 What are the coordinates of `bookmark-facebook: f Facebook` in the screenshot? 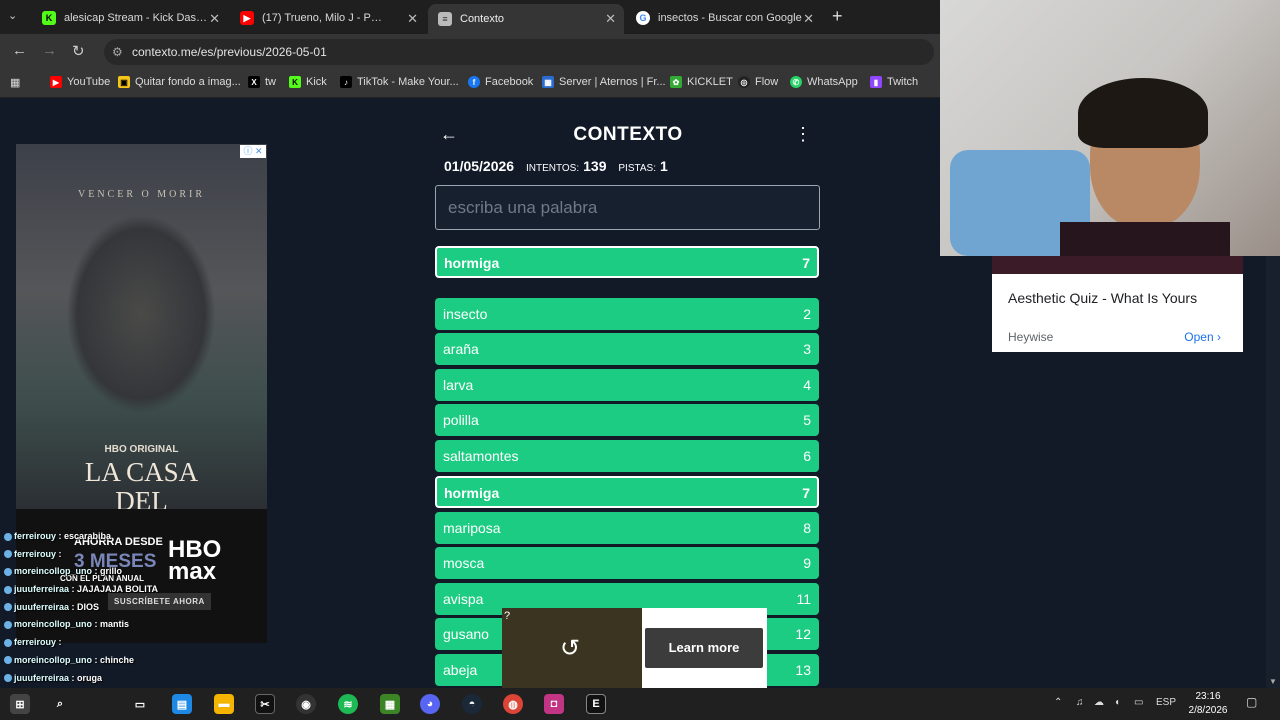 It's located at (500, 82).